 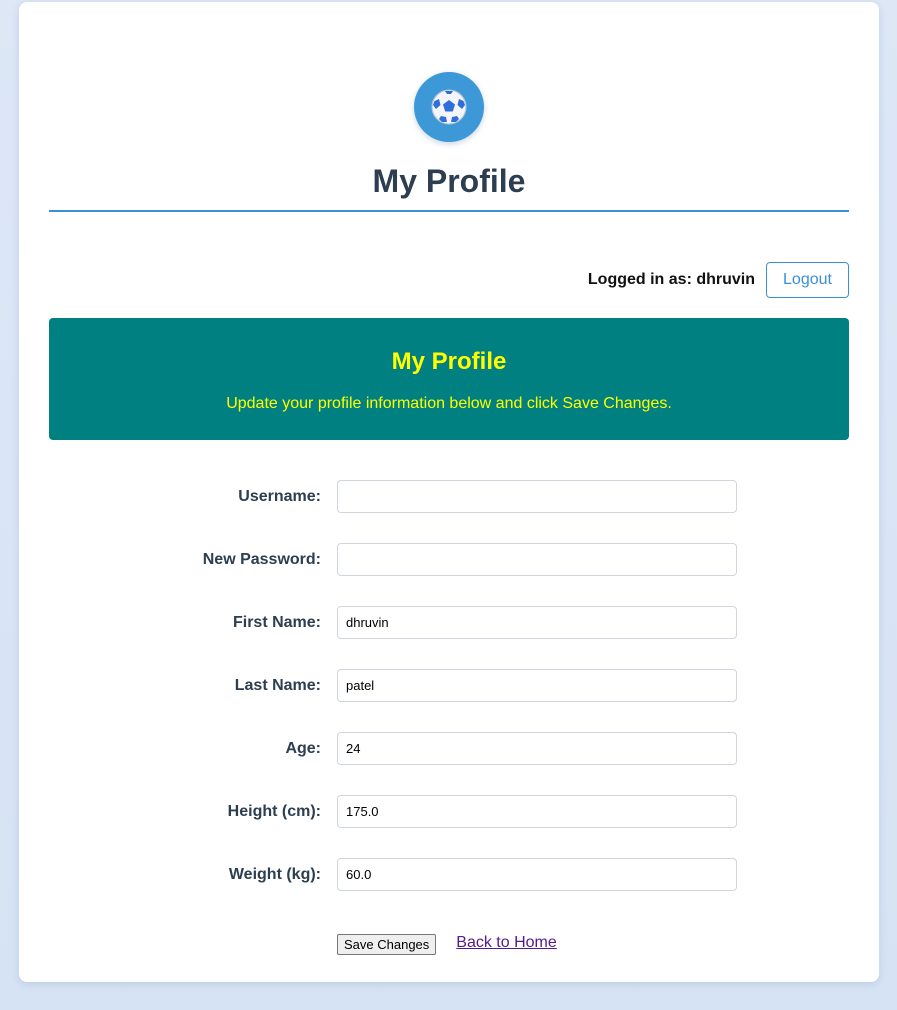 What do you see at coordinates (387, 944) in the screenshot?
I see `save-changes-button: Save Changes` at bounding box center [387, 944].